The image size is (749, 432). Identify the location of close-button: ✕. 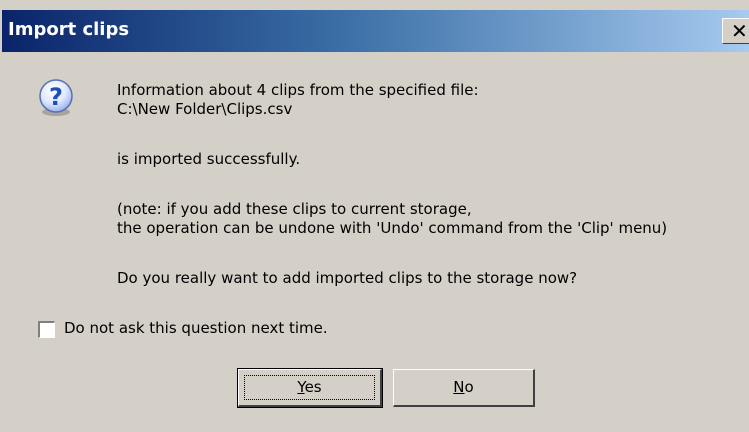
(735, 31).